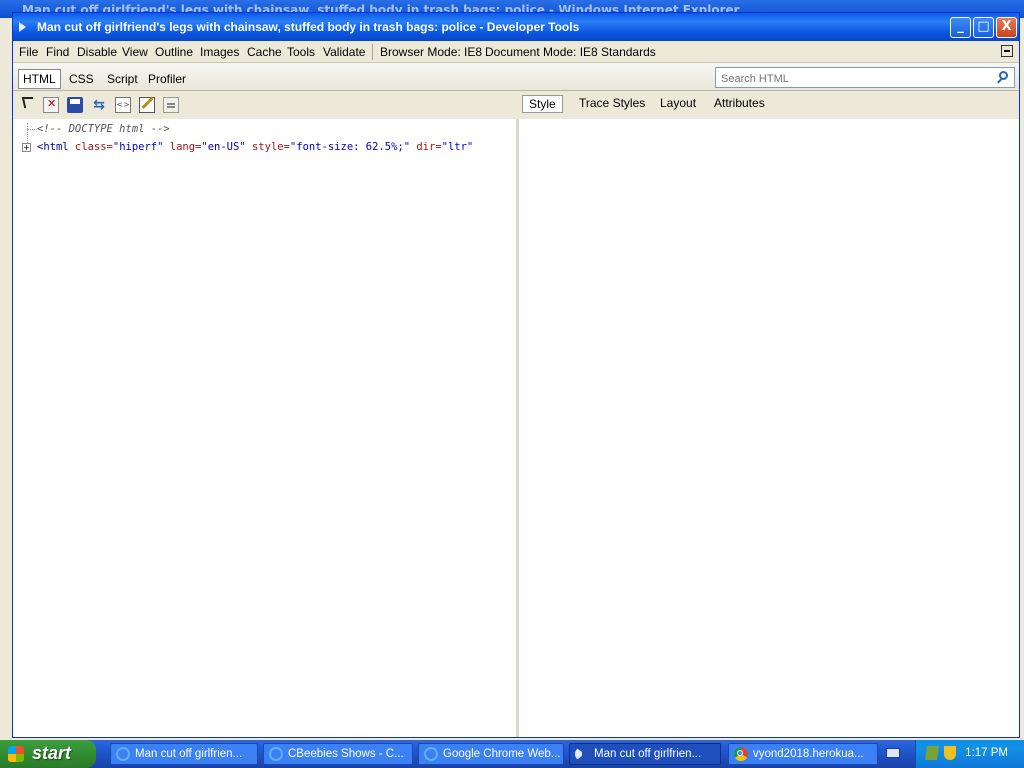 This screenshot has width=1024, height=768. What do you see at coordinates (123, 105) in the screenshot?
I see `view-source-icon: <>` at bounding box center [123, 105].